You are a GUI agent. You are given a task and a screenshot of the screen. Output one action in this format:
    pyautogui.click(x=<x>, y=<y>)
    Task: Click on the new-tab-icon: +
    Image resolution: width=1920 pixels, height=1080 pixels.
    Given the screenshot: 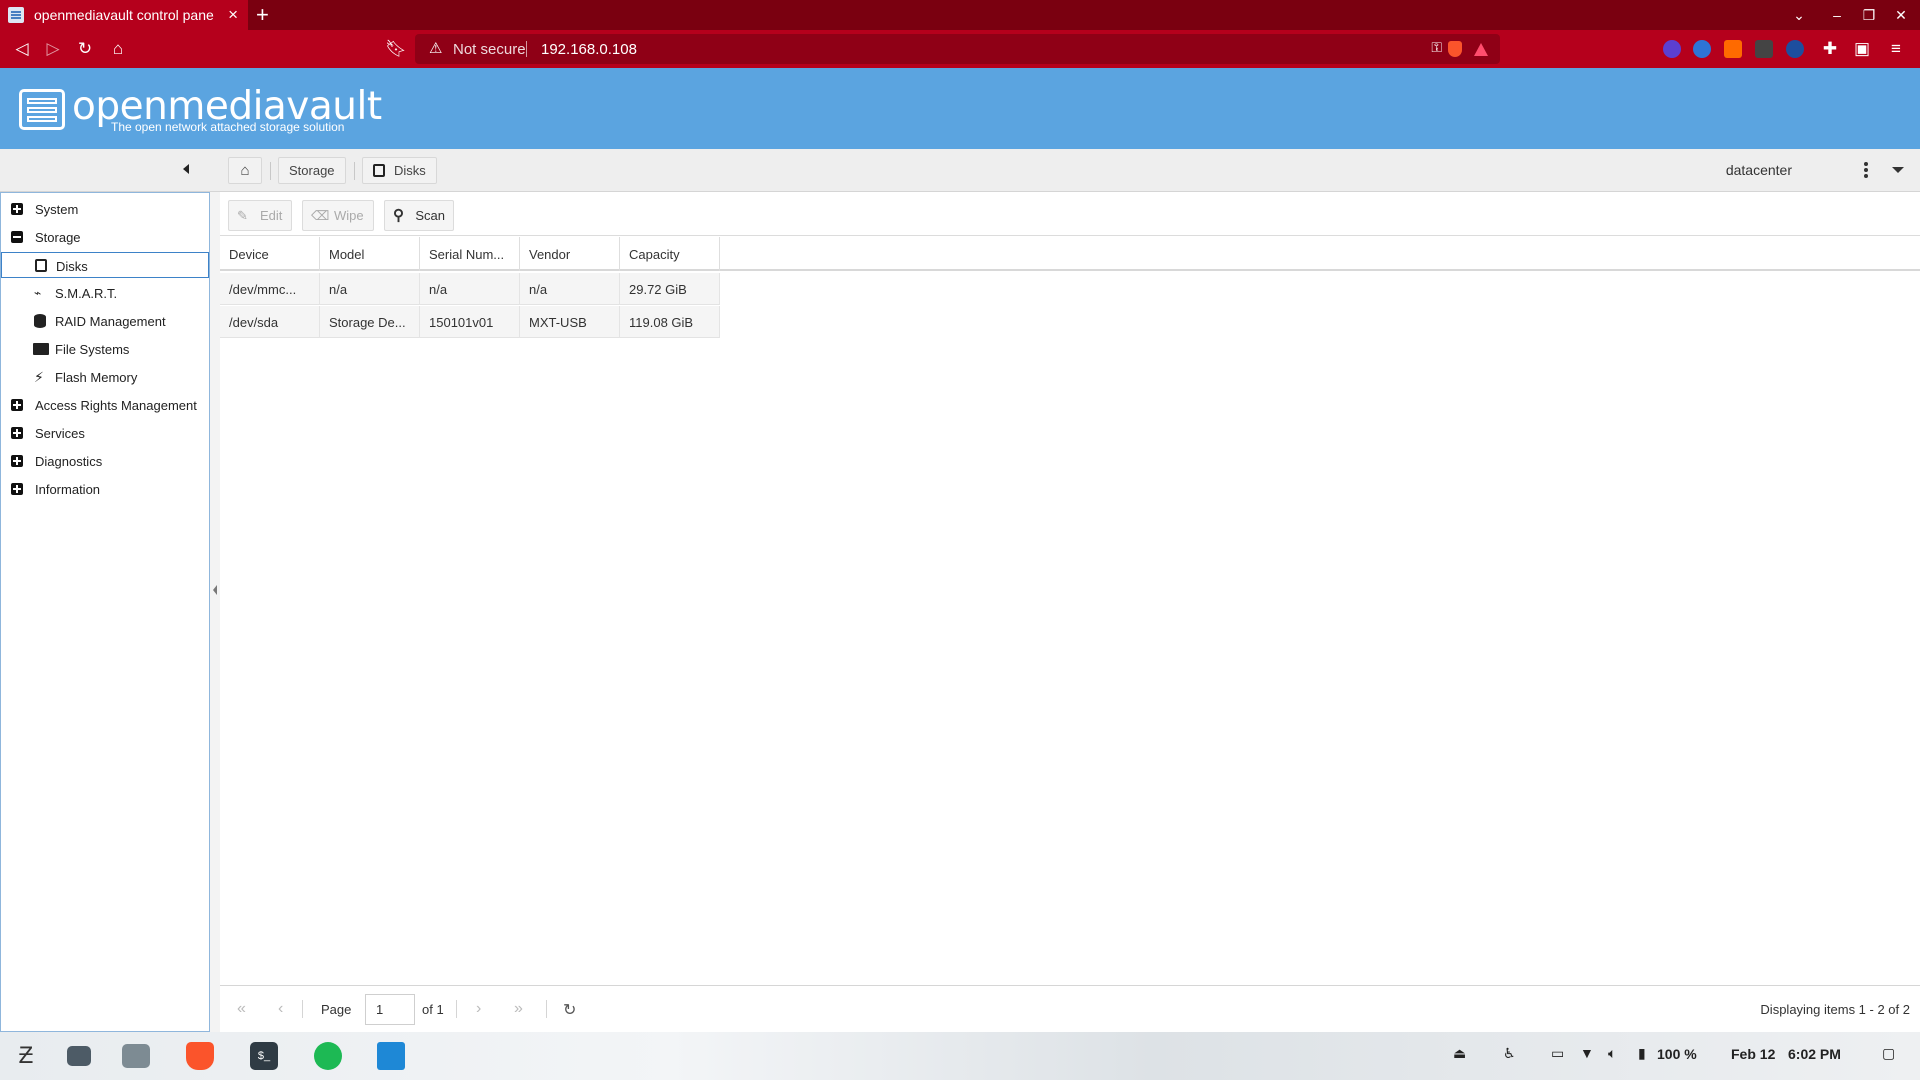 What is the action you would take?
    pyautogui.click(x=262, y=15)
    